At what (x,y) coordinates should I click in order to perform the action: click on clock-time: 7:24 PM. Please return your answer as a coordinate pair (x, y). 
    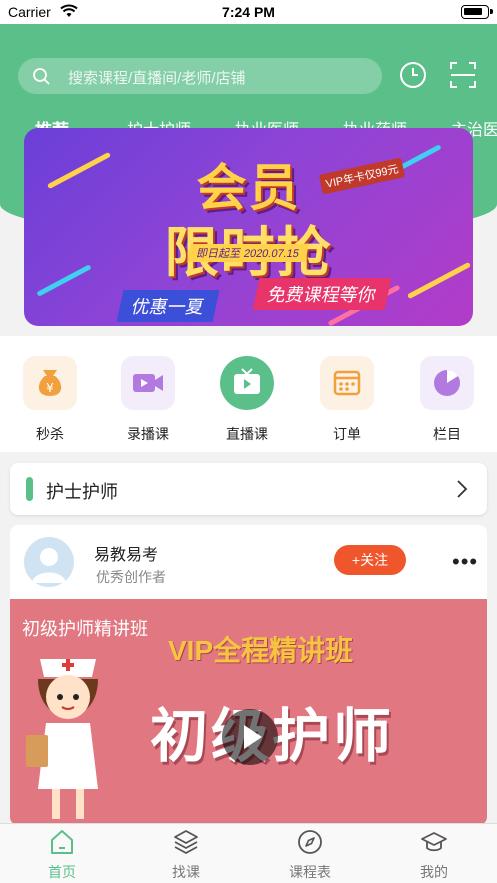
    Looking at the image, I should click on (248, 12).